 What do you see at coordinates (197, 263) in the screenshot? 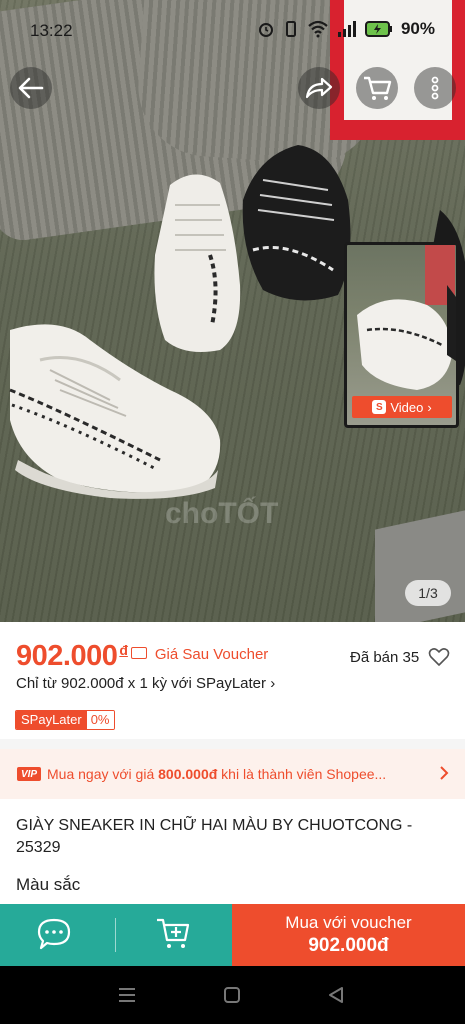
I see `white-sneaker-image` at bounding box center [197, 263].